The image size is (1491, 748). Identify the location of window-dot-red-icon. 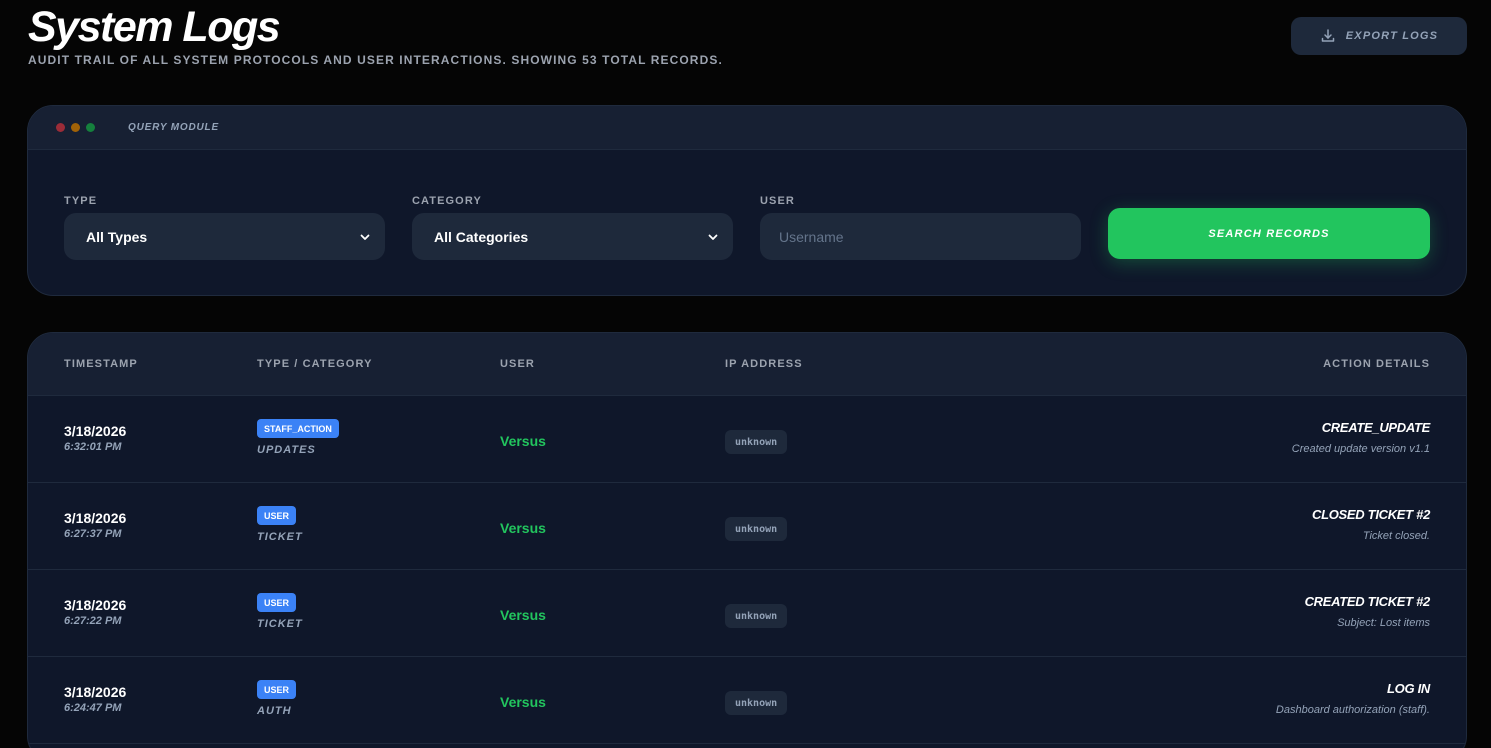
(60, 127).